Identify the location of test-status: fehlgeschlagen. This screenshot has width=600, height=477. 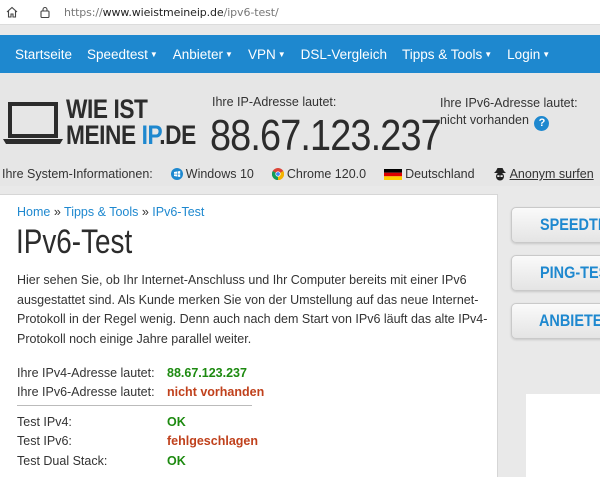
(212, 441).